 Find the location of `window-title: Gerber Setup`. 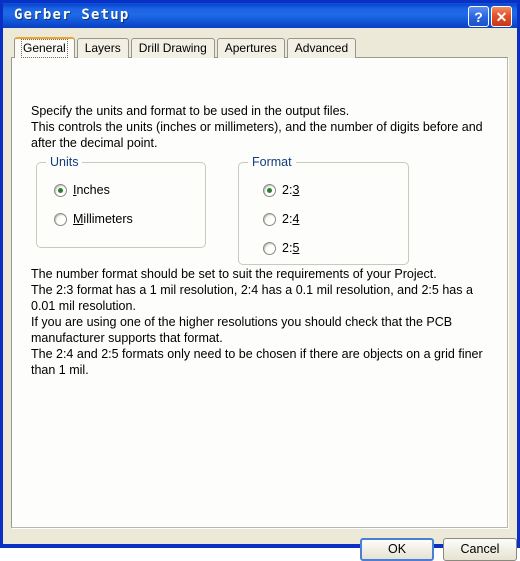

window-title: Gerber Setup is located at coordinates (72, 15).